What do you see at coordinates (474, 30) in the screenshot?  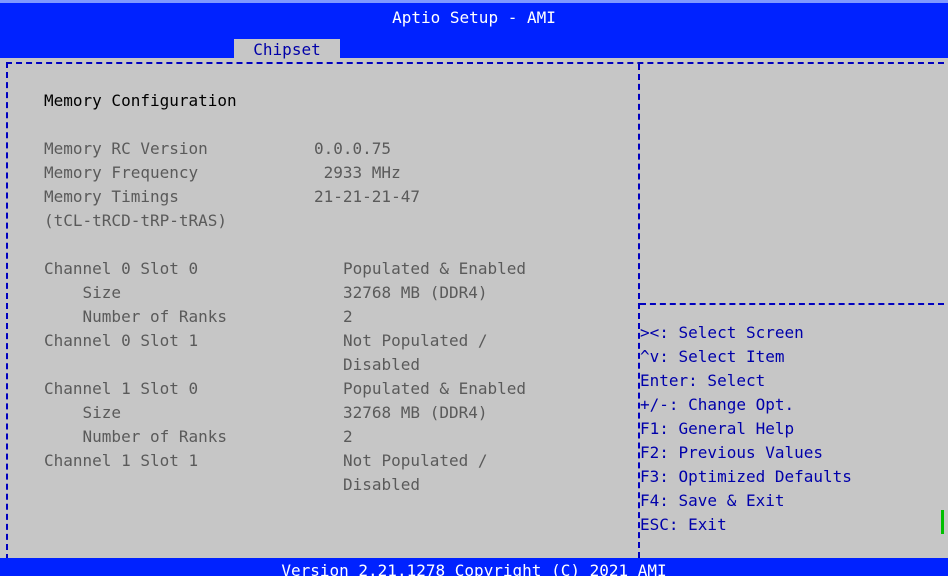 I see `title-bar: Aptio Setup - AMI Chipset` at bounding box center [474, 30].